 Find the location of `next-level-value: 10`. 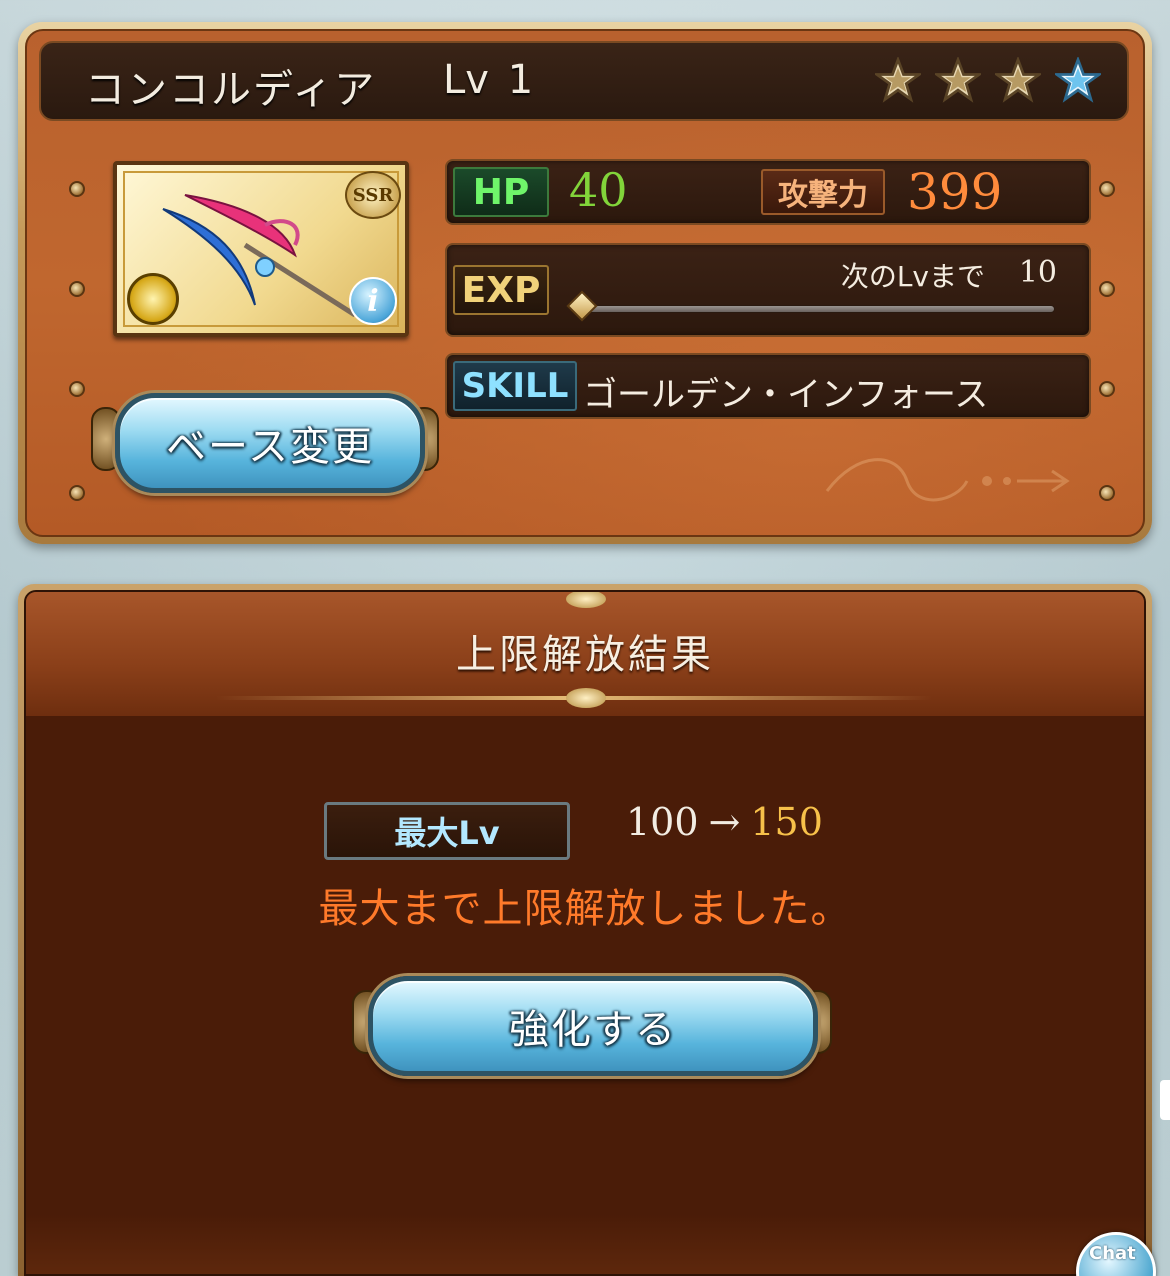

next-level-value: 10 is located at coordinates (1037, 272).